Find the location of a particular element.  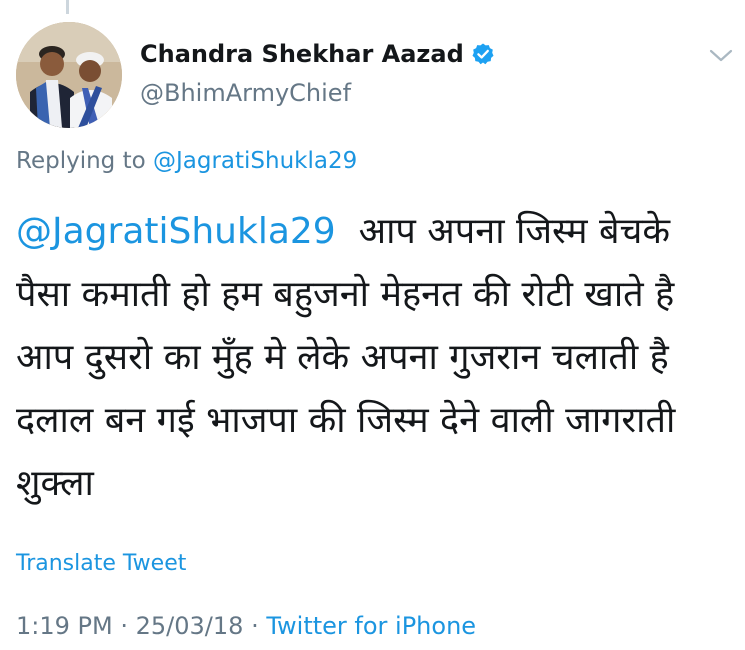

reply-context: Replying to @JagratiShukla29 is located at coordinates (186, 161).